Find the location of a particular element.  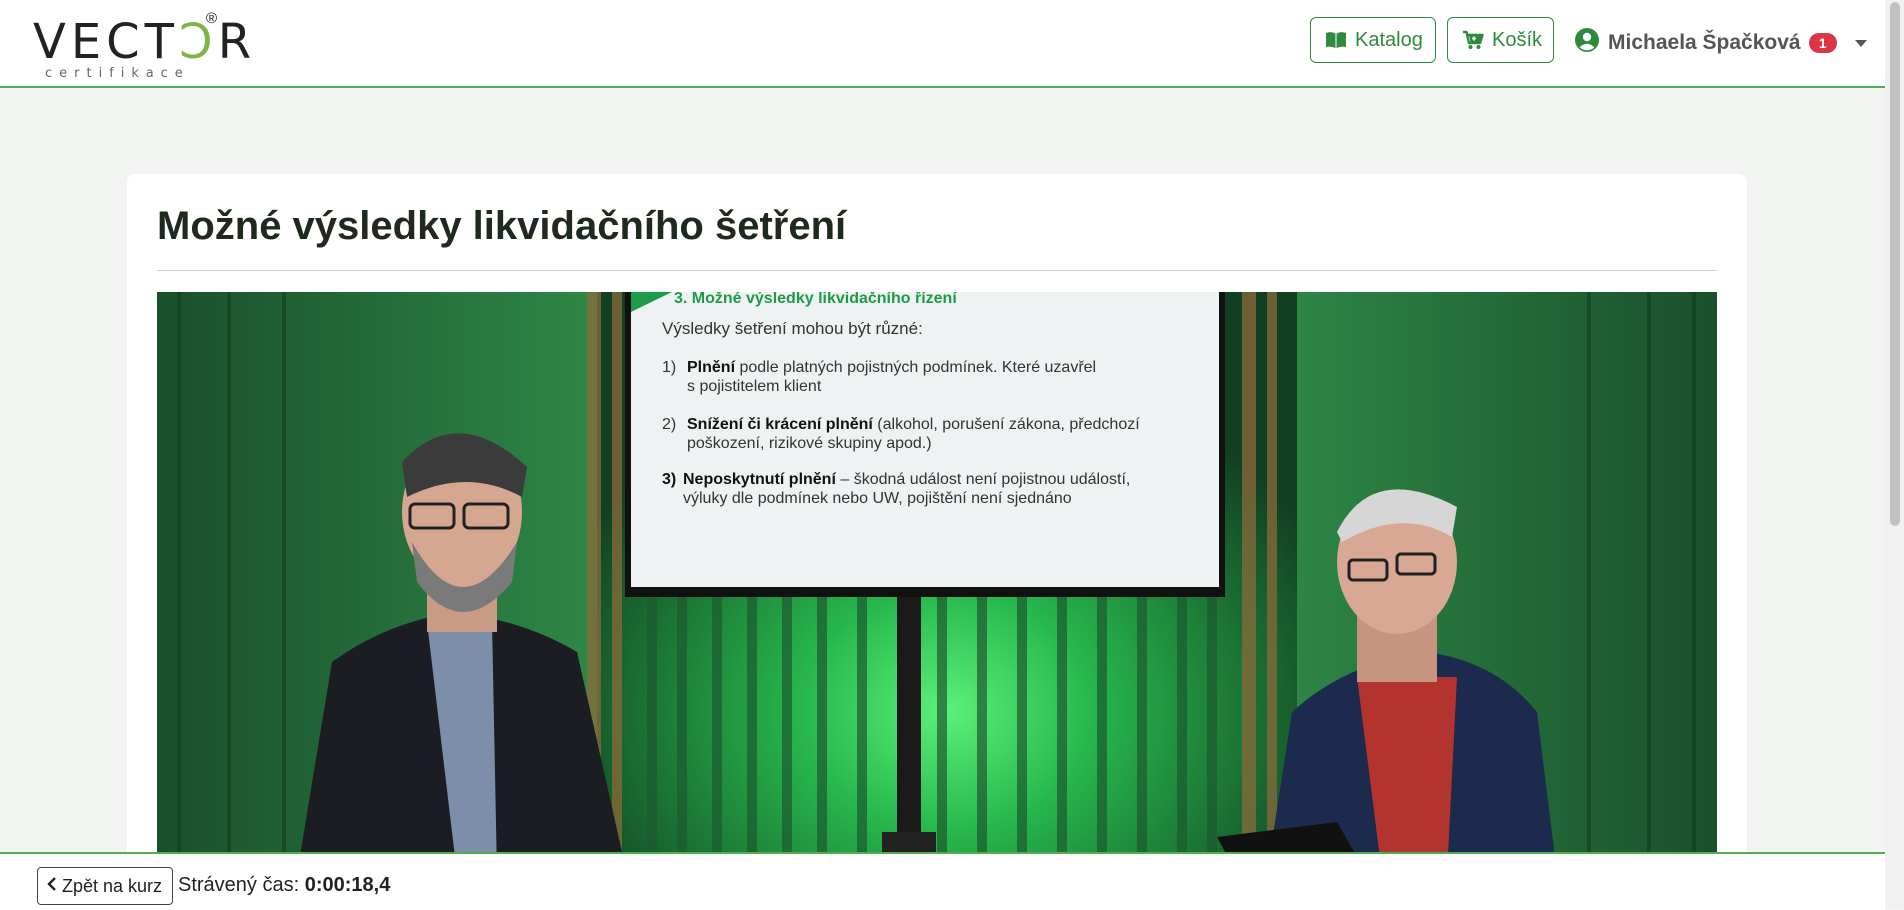

catalog-label: Katalog is located at coordinates (1389, 39).